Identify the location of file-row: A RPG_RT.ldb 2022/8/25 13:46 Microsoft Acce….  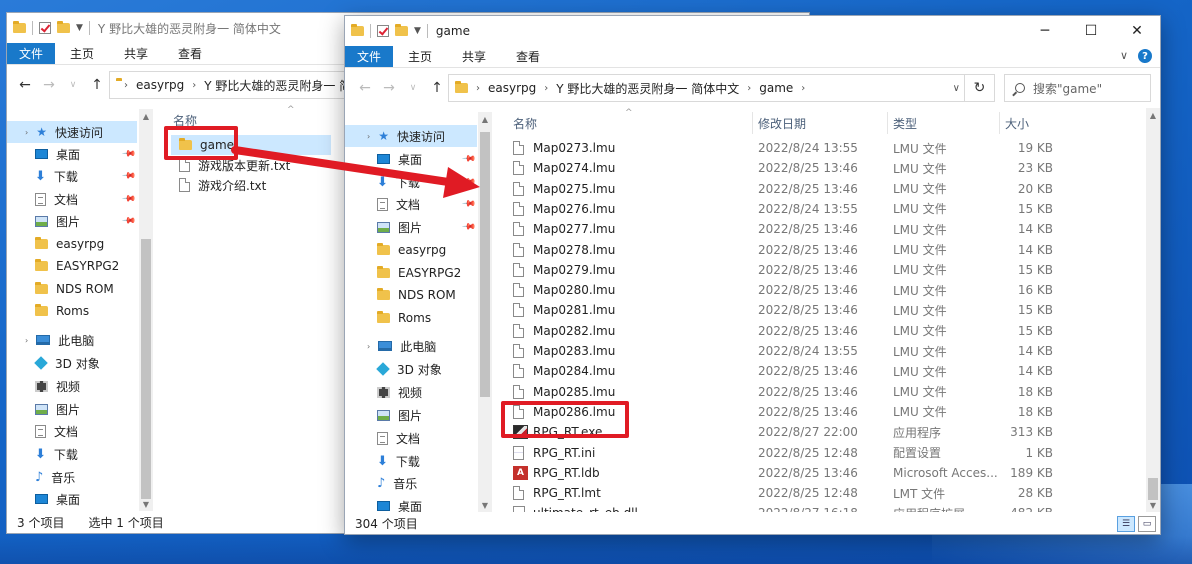
(811, 473).